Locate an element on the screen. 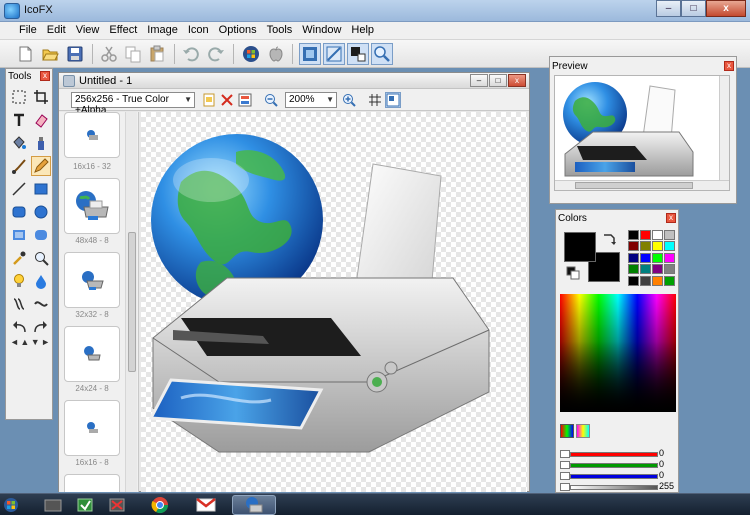 The image size is (750, 515). menu-options: Options is located at coordinates (238, 30).